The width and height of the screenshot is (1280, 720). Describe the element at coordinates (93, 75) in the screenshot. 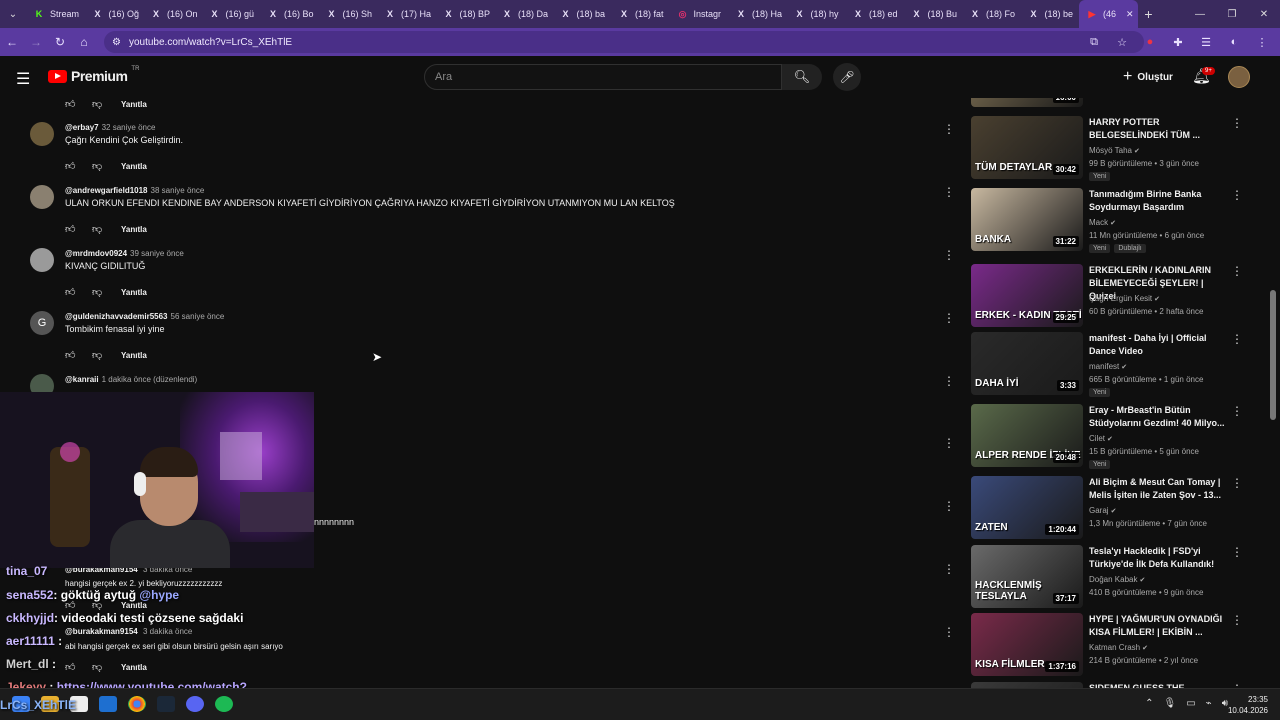

I see `youtube-premium-logo: Premium TR` at that location.